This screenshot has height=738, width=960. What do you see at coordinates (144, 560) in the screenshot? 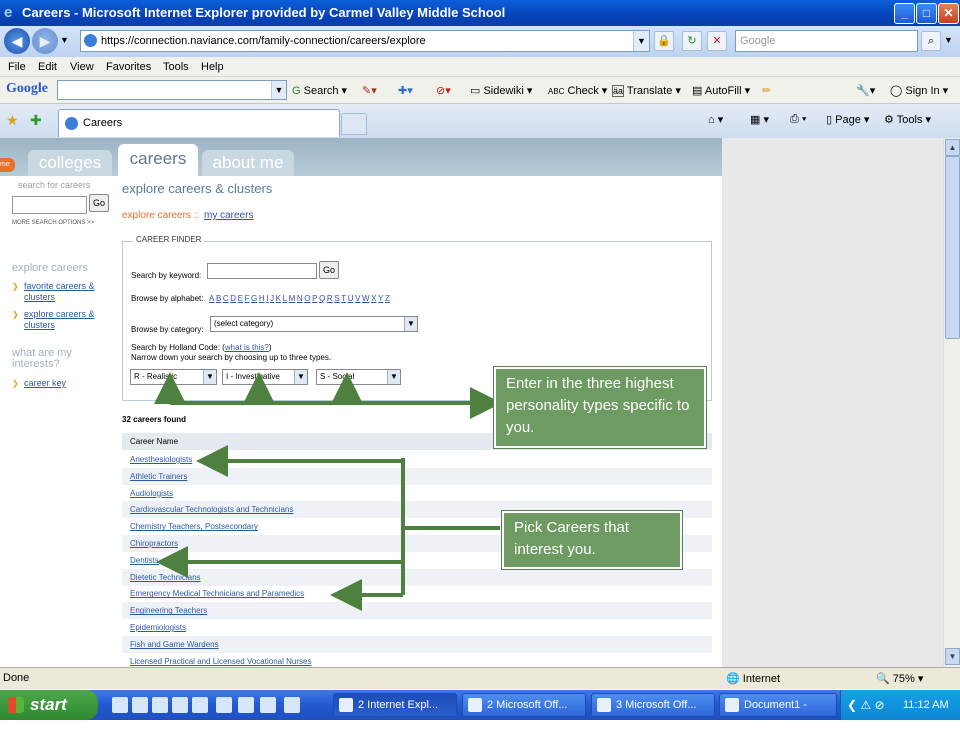
I see `career-link: Dentists` at bounding box center [144, 560].